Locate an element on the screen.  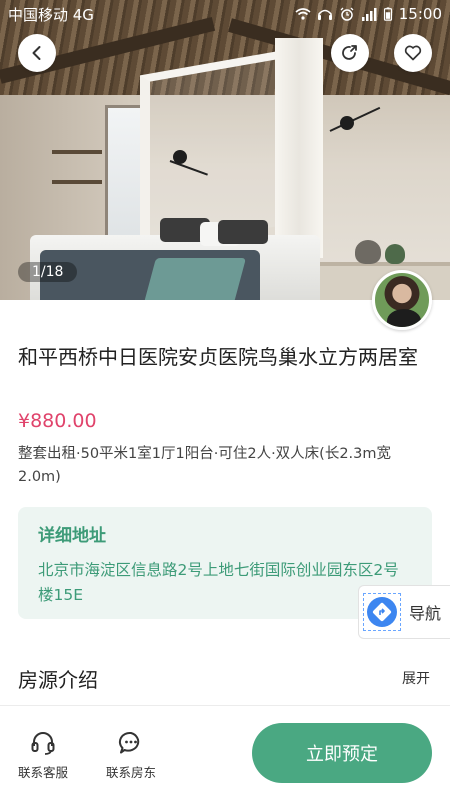
share-icon is located at coordinates (349, 52).